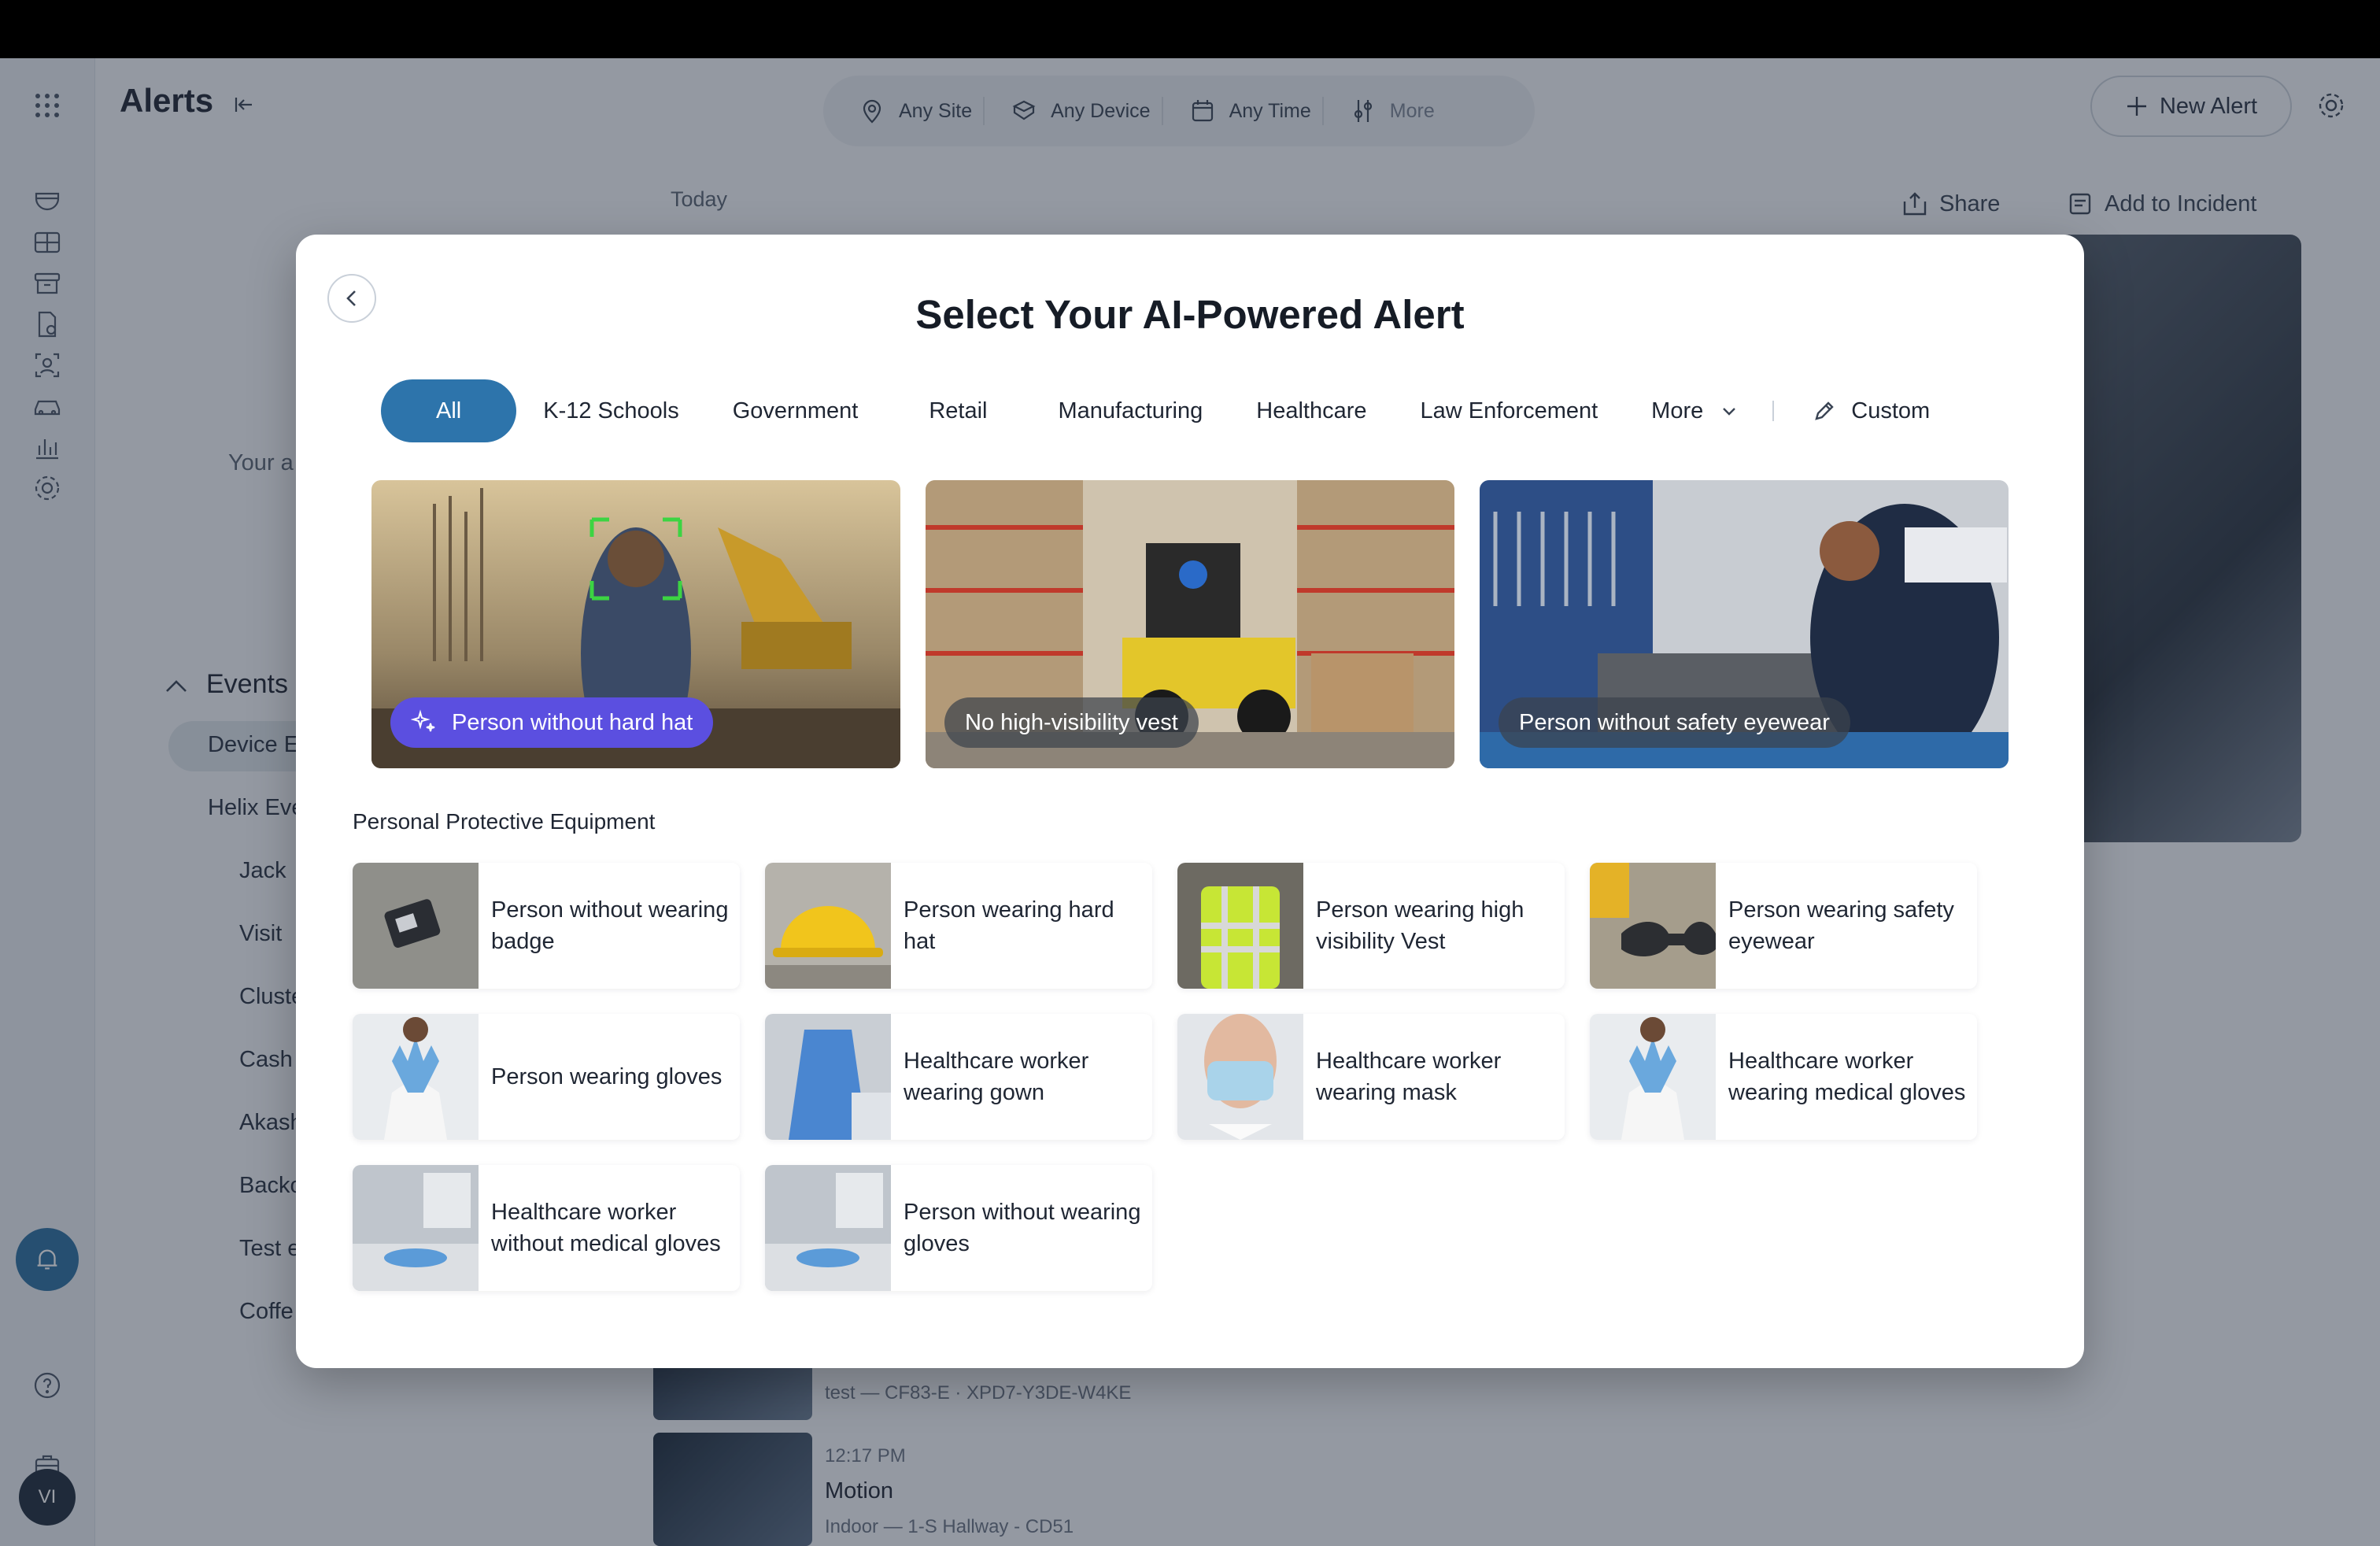 This screenshot has width=2380, height=1546. I want to click on alert-option-label: Person wearing hard hat, so click(1021, 926).